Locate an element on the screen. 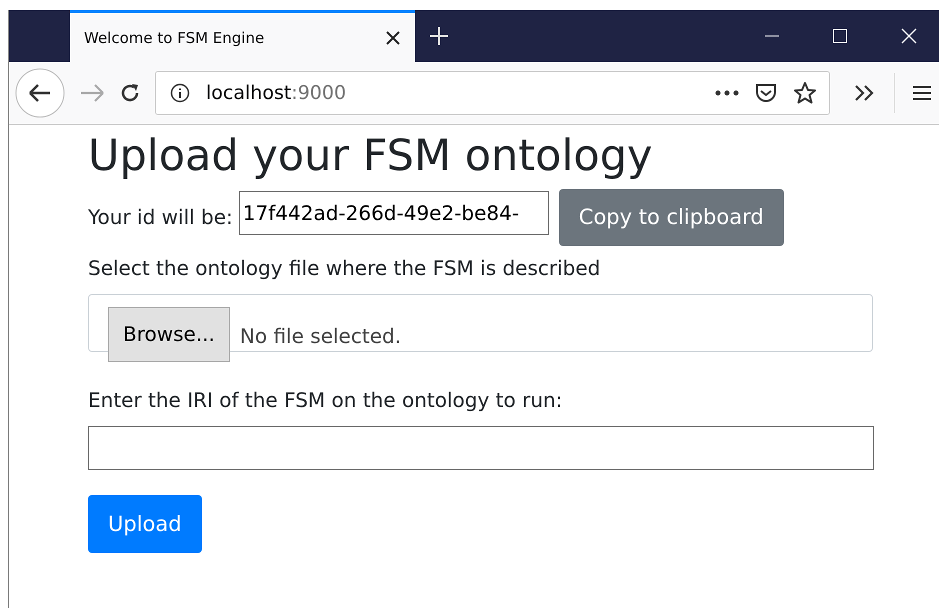 The image size is (939, 608). overflow-icon is located at coordinates (865, 93).